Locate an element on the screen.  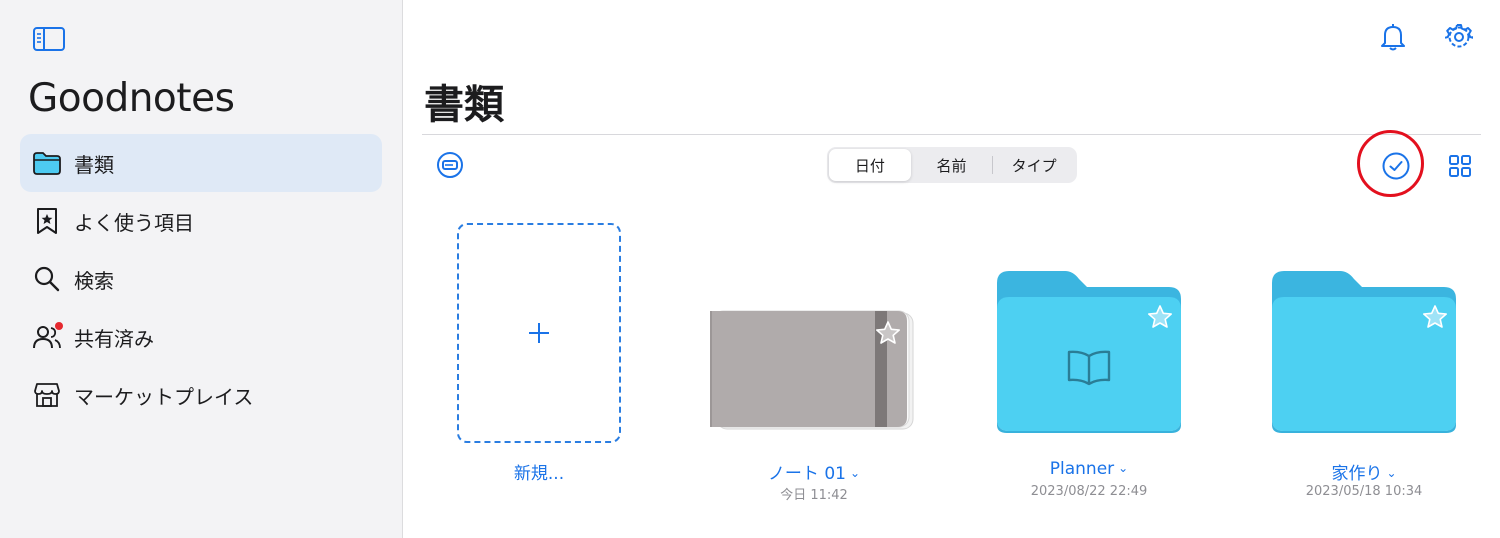
sidebar-item-favorites: よく使う項目 is located at coordinates (201, 221).